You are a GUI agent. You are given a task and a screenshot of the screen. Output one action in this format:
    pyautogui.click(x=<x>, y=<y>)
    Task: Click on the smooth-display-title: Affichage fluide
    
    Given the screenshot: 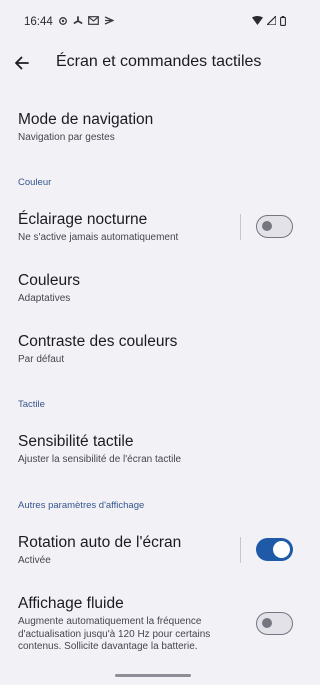 What is the action you would take?
    pyautogui.click(x=71, y=603)
    